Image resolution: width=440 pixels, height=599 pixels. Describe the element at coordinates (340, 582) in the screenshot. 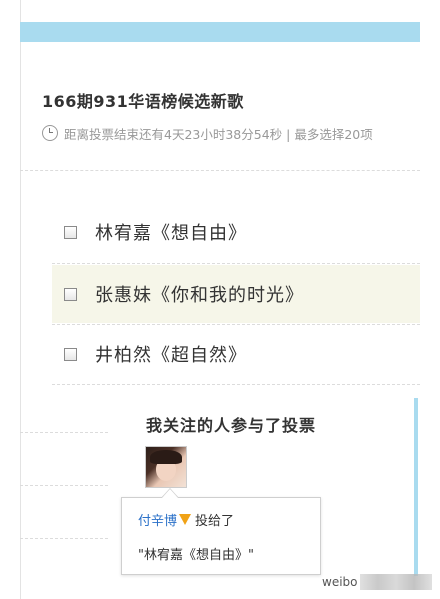

I see `watermark: weibo` at that location.